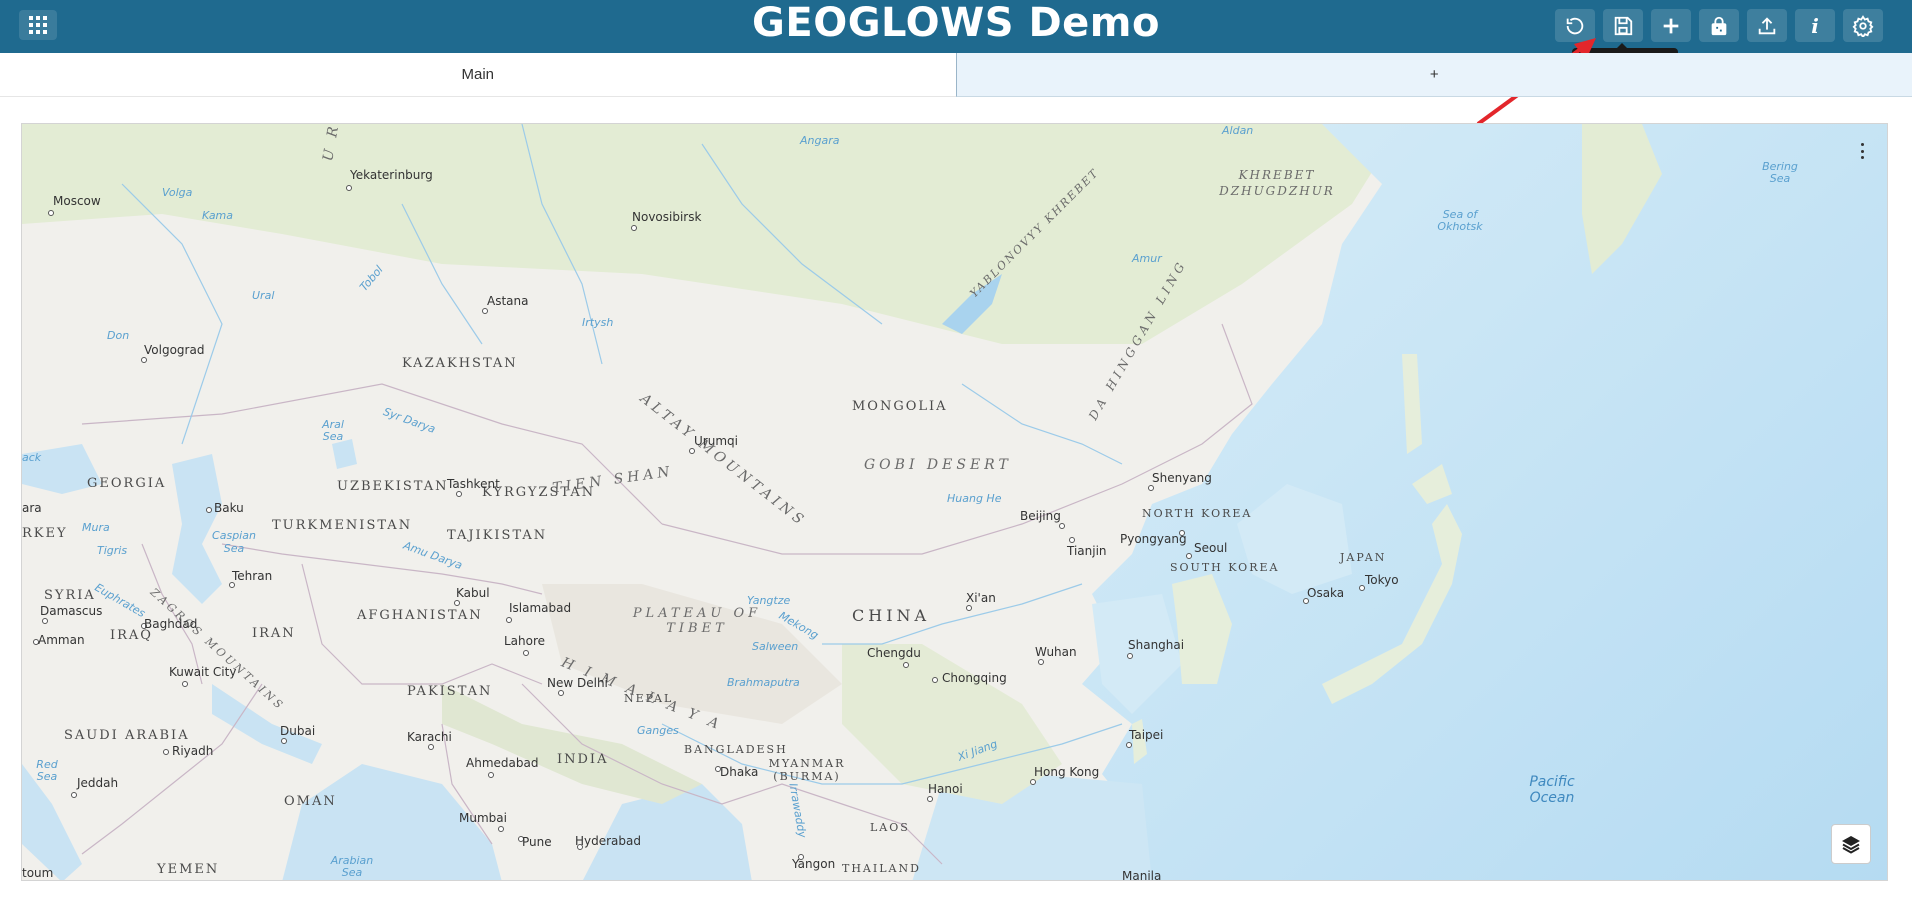  Describe the element at coordinates (203, 672) in the screenshot. I see `city-label: Kuwait City` at that location.